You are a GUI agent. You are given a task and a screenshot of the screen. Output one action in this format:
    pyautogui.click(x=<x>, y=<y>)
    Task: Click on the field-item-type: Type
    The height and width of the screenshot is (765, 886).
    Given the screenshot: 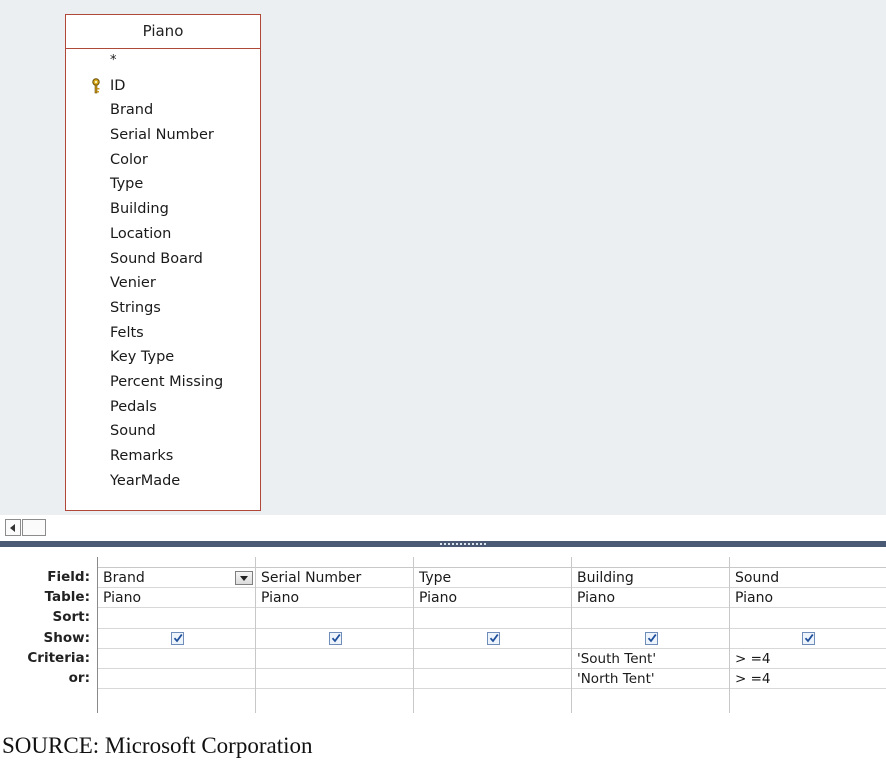 What is the action you would take?
    pyautogui.click(x=163, y=184)
    